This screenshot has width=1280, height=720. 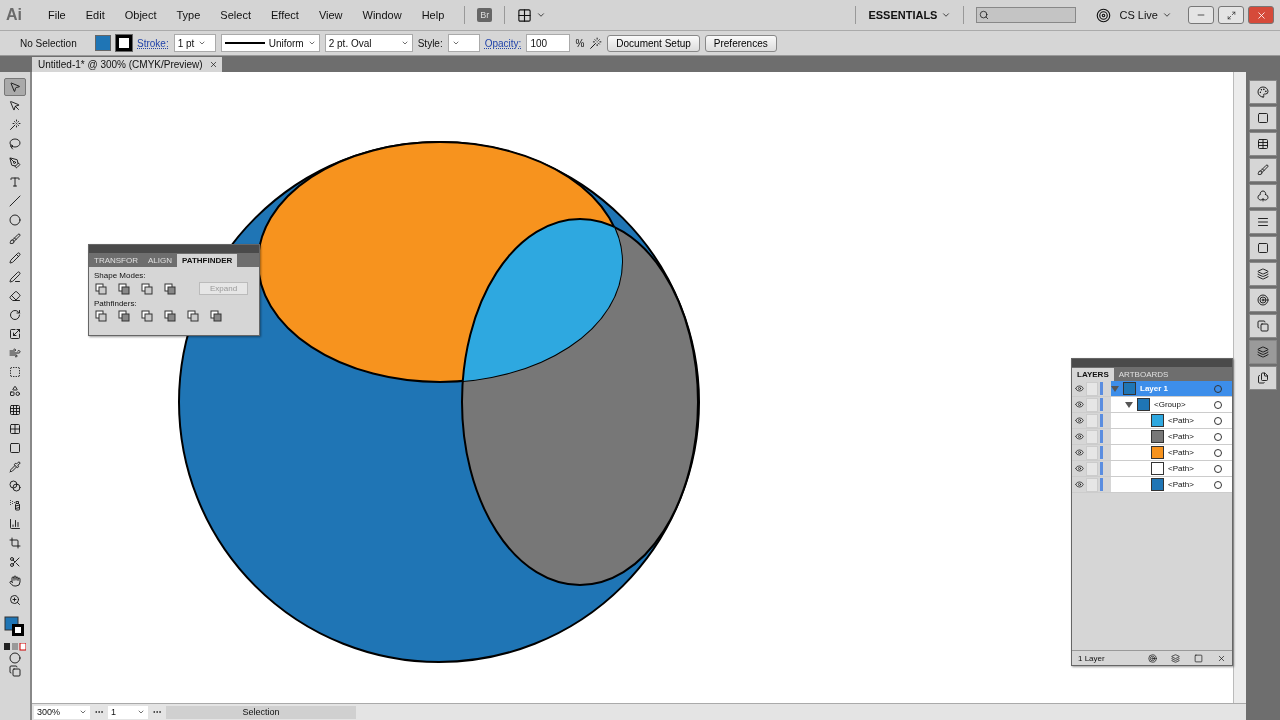 I want to click on menu-item: Help, so click(x=433, y=15).